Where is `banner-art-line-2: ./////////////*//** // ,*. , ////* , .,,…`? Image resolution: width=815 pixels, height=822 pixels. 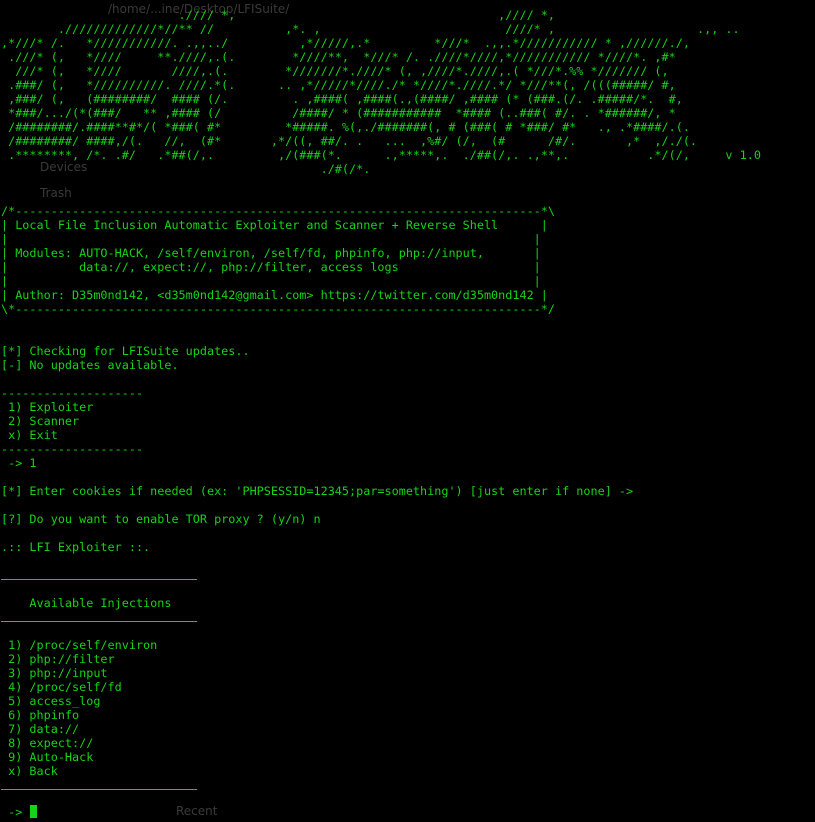
banner-art-line-2: ./////////////*//** // ,*. , ////* , .,,… is located at coordinates (370, 29).